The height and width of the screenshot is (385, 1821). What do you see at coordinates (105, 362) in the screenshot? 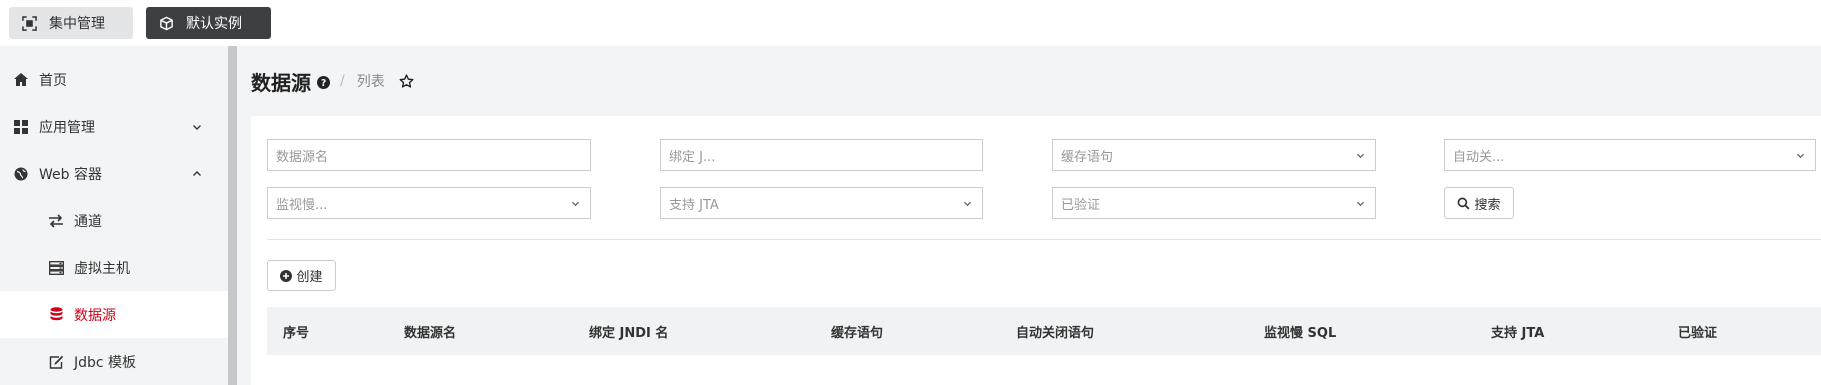
I see `sidebar-item-label: Jdbc 模板` at bounding box center [105, 362].